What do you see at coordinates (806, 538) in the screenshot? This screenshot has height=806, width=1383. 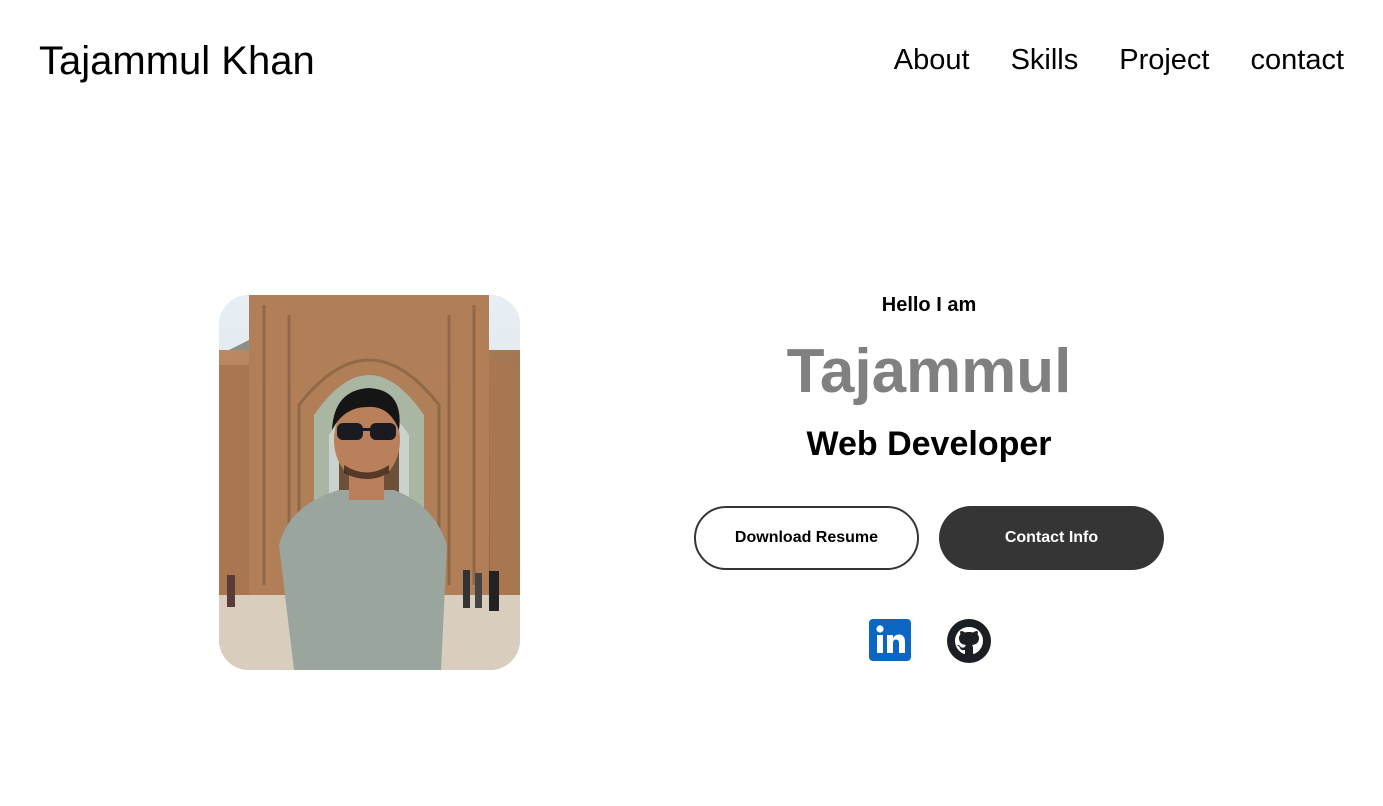 I see `download-resume-button: Download Resume` at bounding box center [806, 538].